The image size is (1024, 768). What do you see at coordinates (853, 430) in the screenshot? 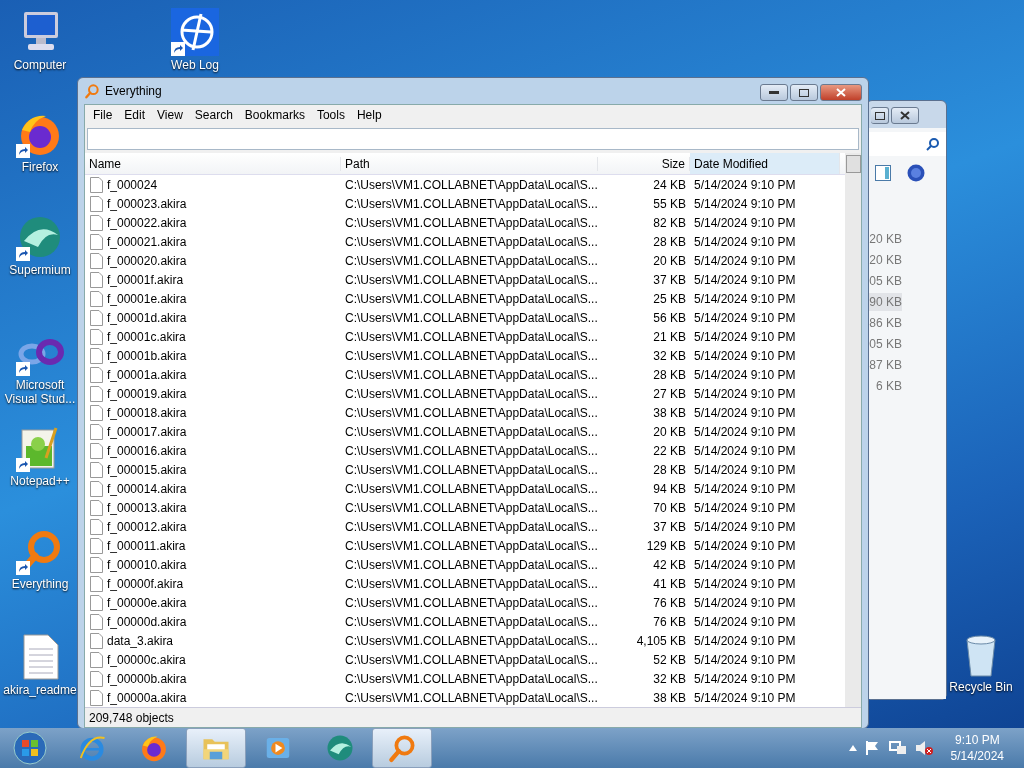
I see `vertical-scrollbar` at bounding box center [853, 430].